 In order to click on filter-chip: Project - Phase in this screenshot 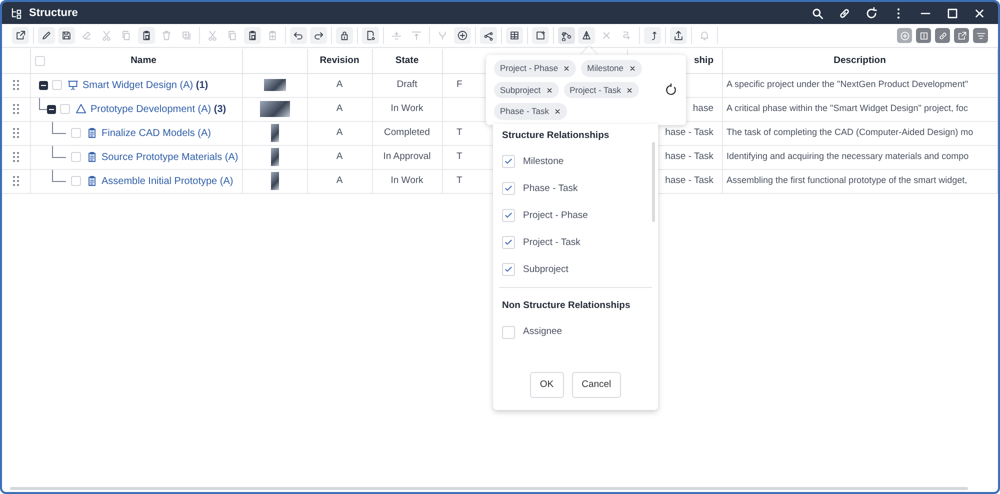, I will do `click(535, 68)`.